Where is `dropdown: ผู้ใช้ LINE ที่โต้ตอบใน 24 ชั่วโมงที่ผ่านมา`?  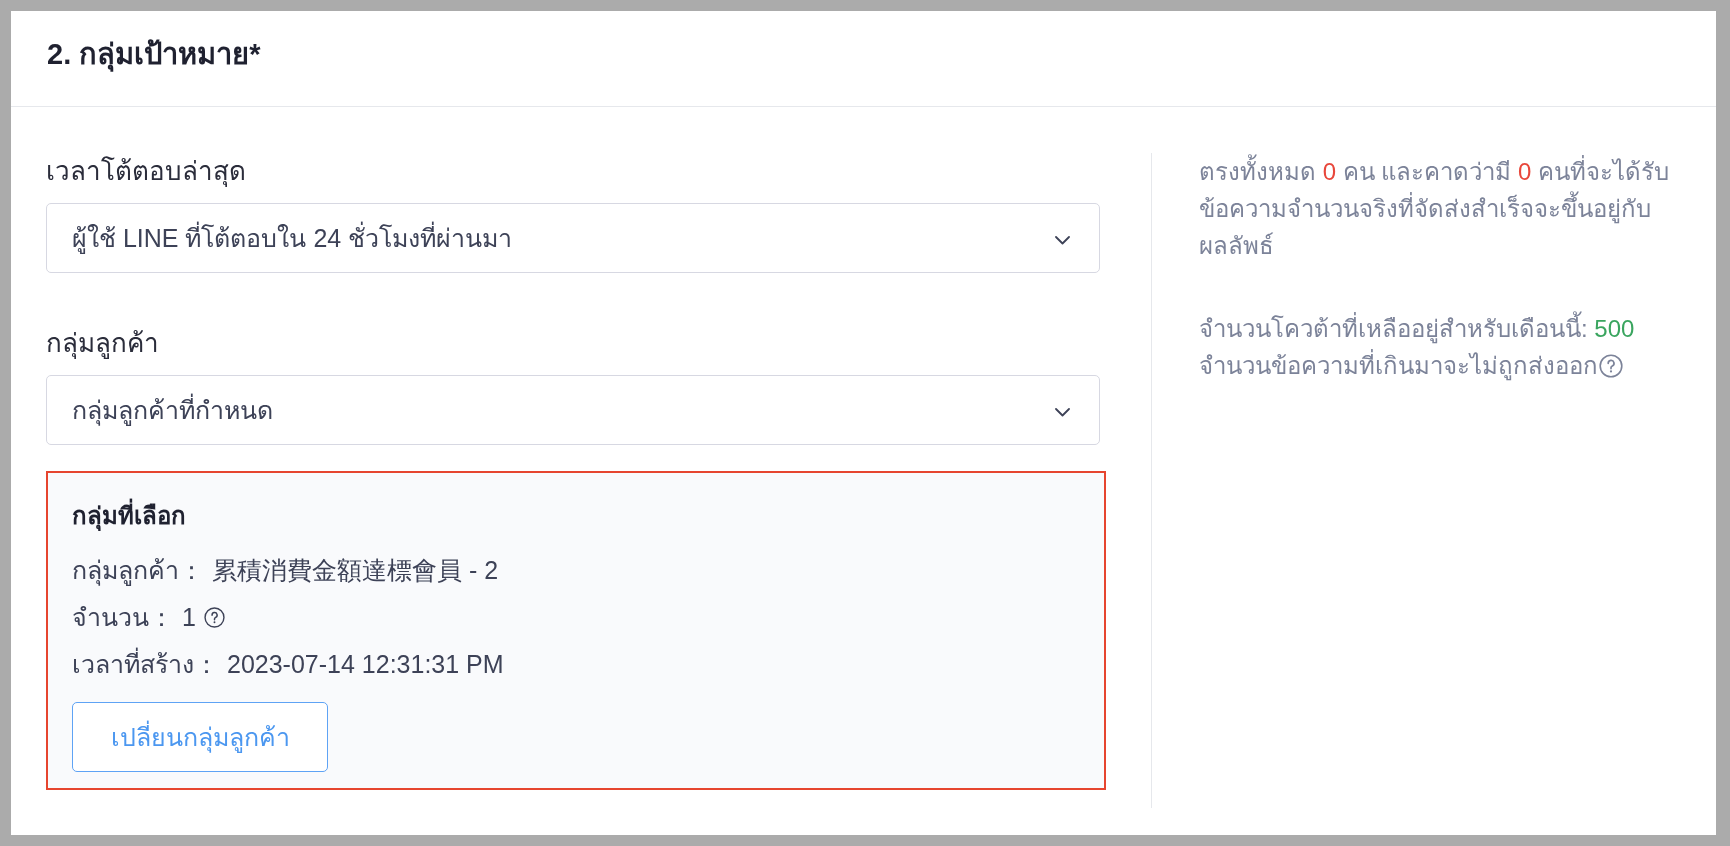 dropdown: ผู้ใช้ LINE ที่โต้ตอบใน 24 ชั่วโมงที่ผ่านมา is located at coordinates (573, 238).